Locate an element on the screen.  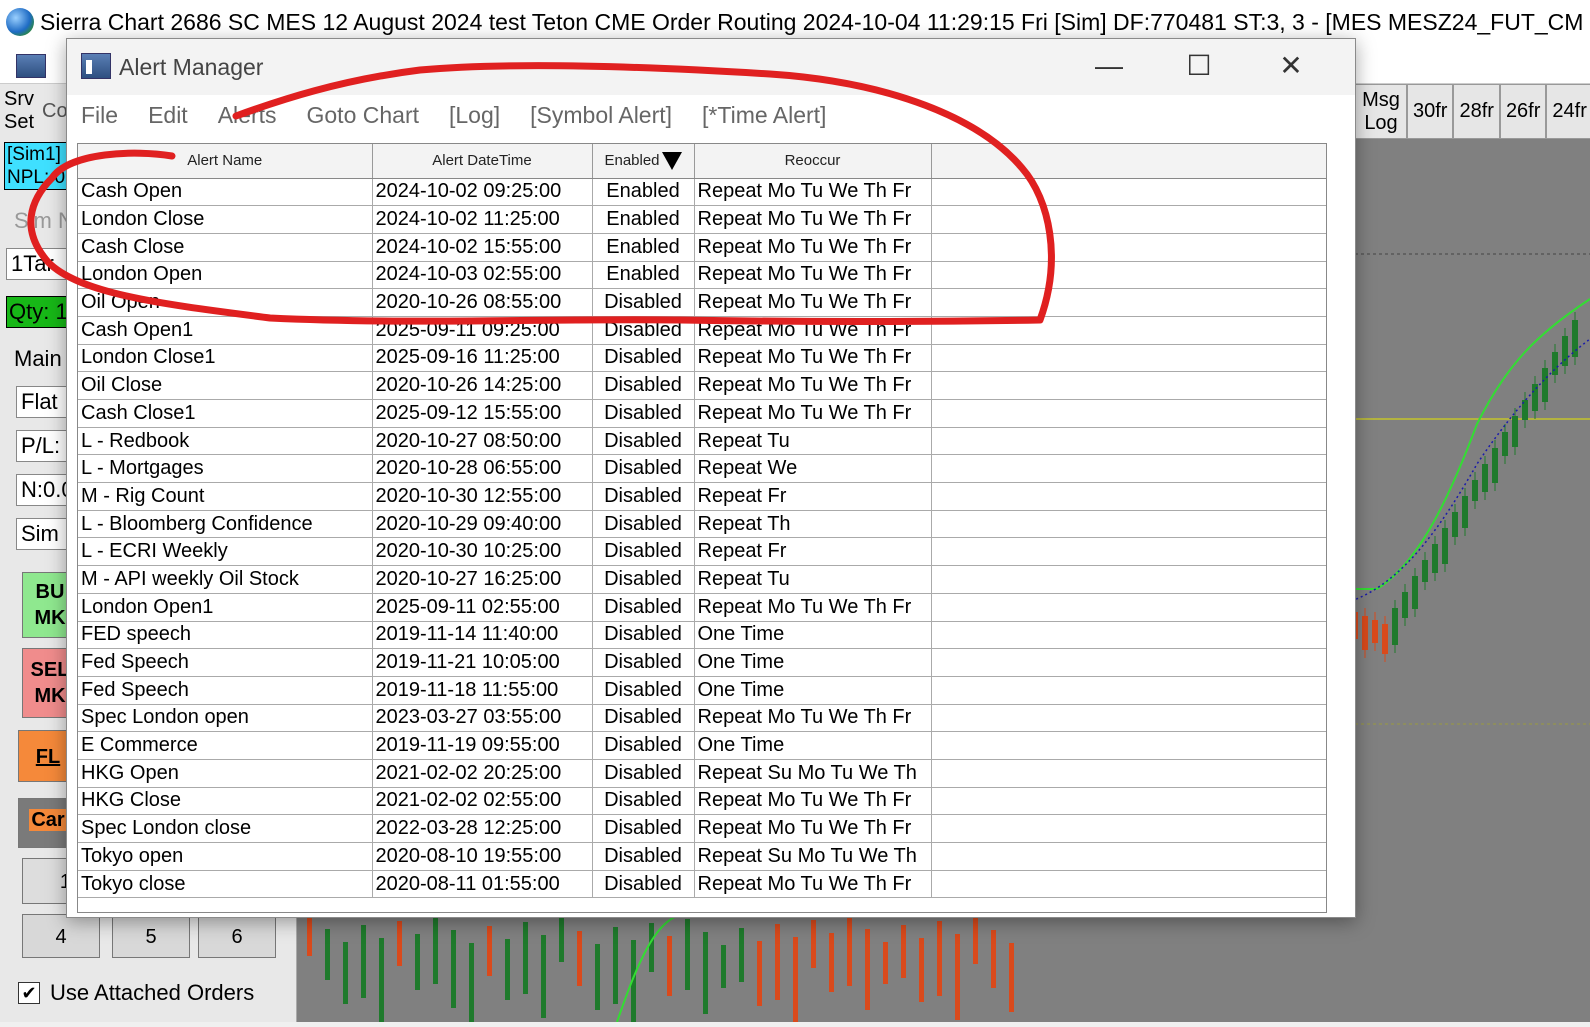
alert-datetime-cell: 2020-08-10 19:55:00 is located at coordinates (482, 856).